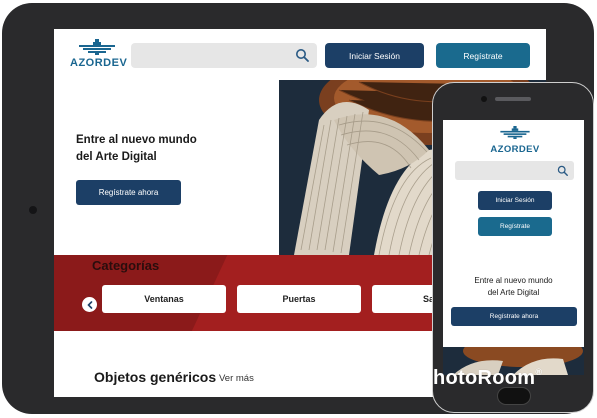 The width and height of the screenshot is (597, 418). I want to click on categories-prev-arrow, so click(89, 304).